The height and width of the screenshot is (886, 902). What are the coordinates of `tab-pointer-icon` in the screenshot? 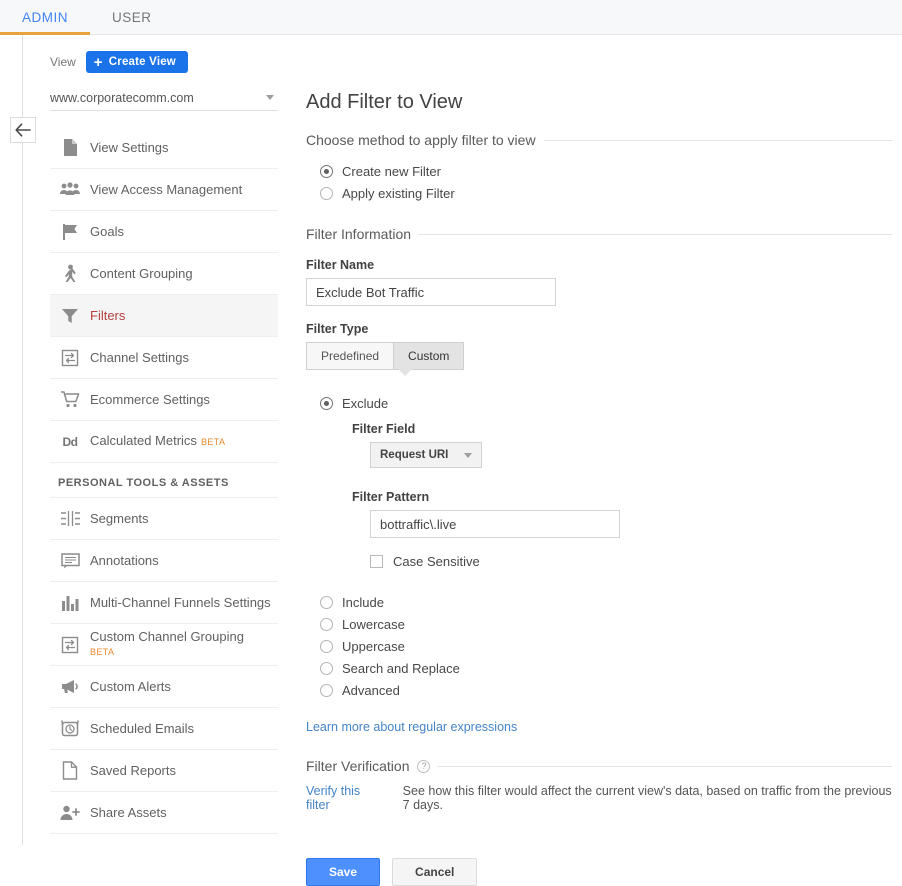 It's located at (405, 372).